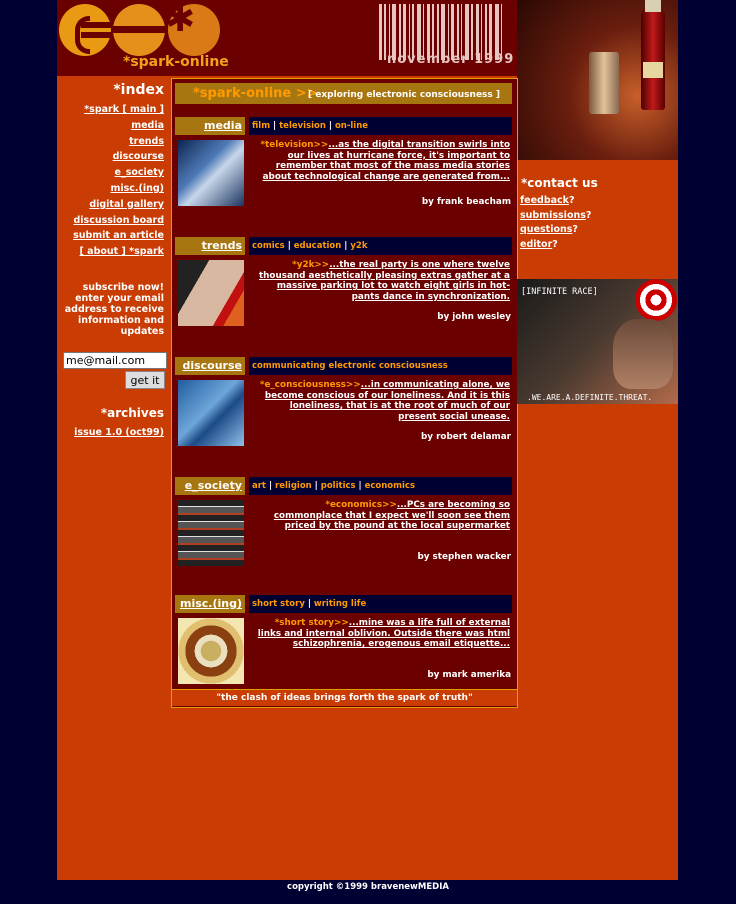 The height and width of the screenshot is (904, 736). Describe the element at coordinates (138, 90) in the screenshot. I see `index-title: *index` at that location.